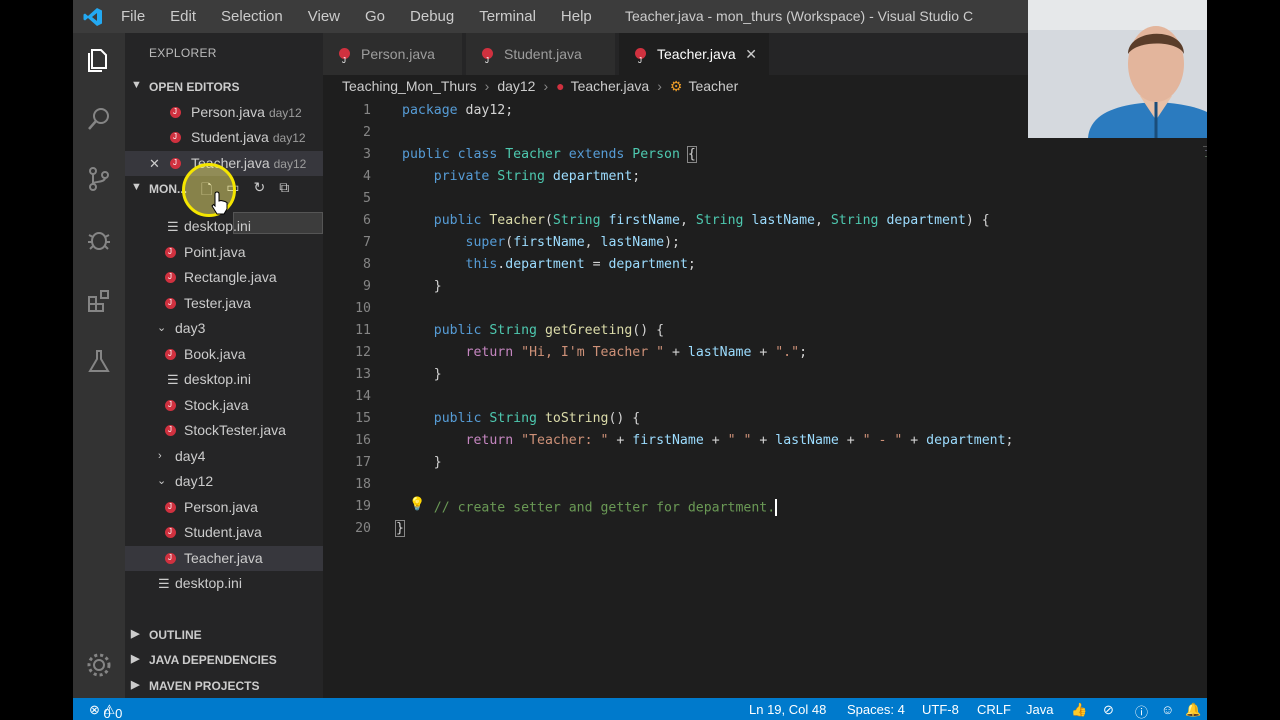  Describe the element at coordinates (516, 86) in the screenshot. I see `breadcrumb-item: day12` at that location.